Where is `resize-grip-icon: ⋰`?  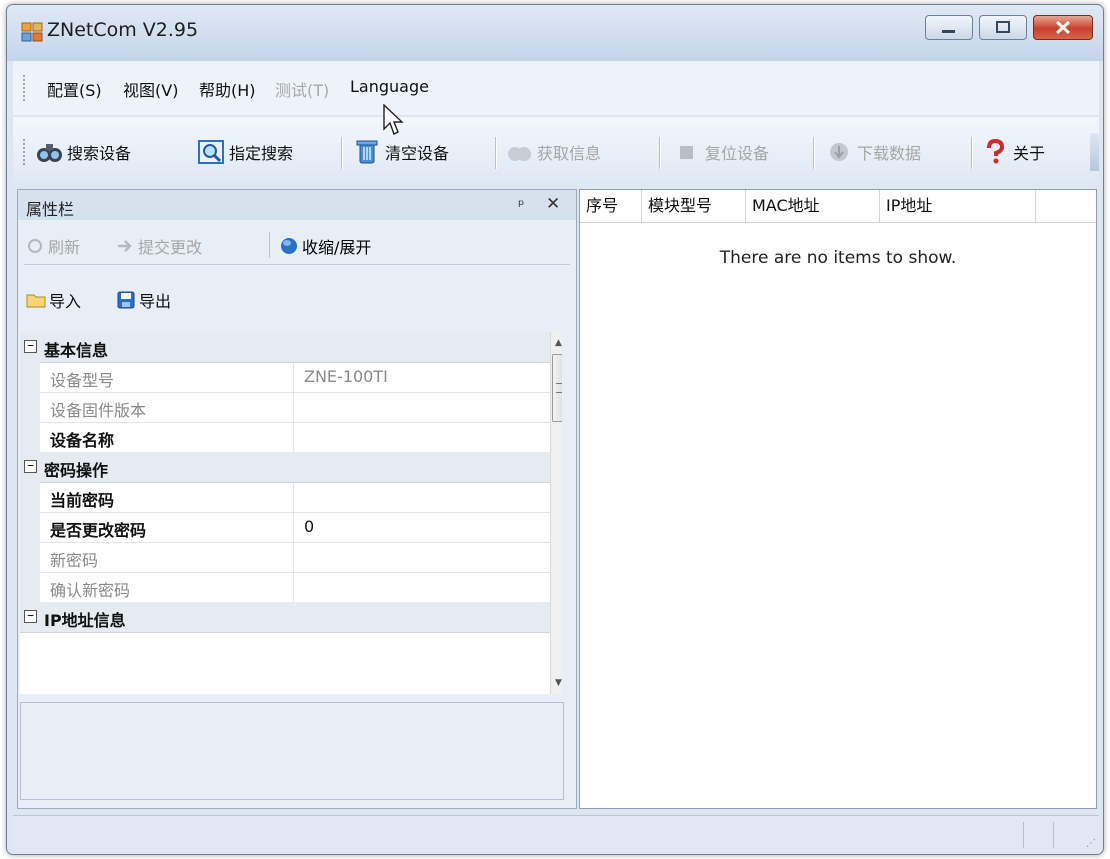 resize-grip-icon: ⋰ is located at coordinates (1091, 843).